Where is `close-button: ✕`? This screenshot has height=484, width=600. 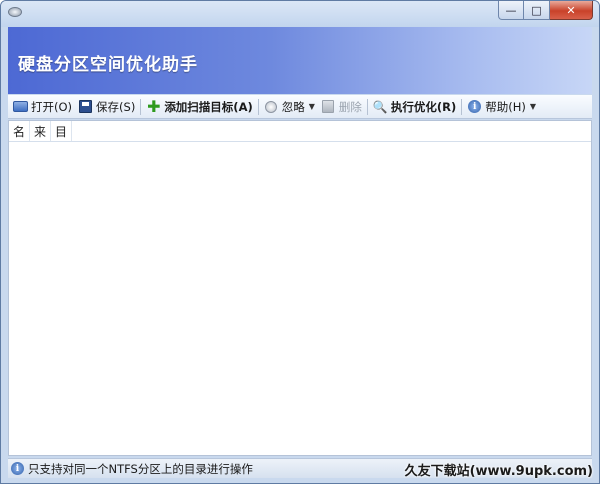
close-button: ✕ is located at coordinates (571, 10).